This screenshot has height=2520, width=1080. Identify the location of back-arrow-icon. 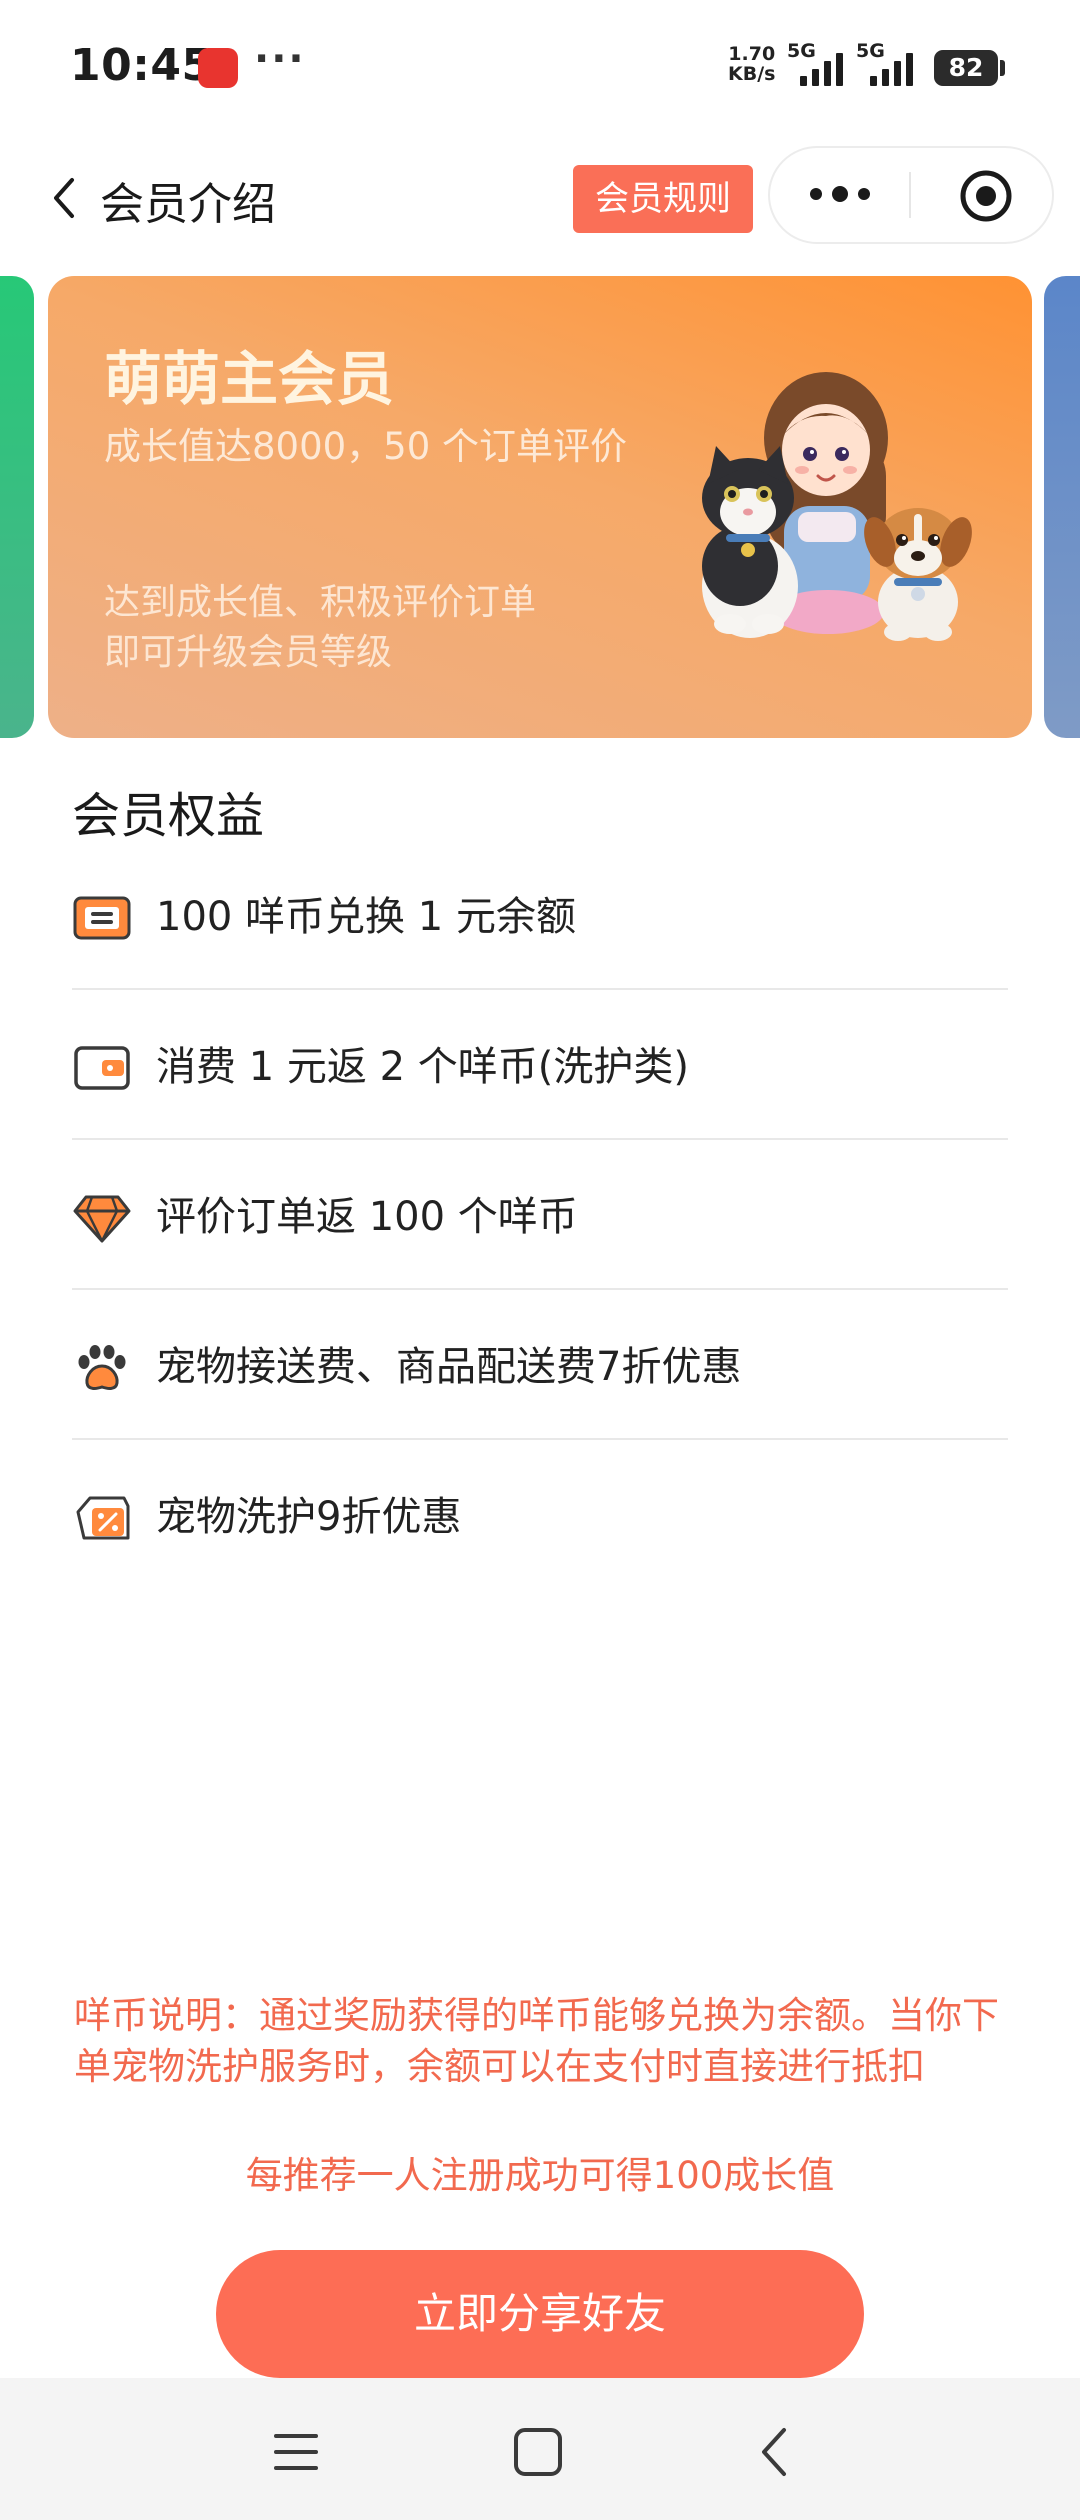
(66, 198).